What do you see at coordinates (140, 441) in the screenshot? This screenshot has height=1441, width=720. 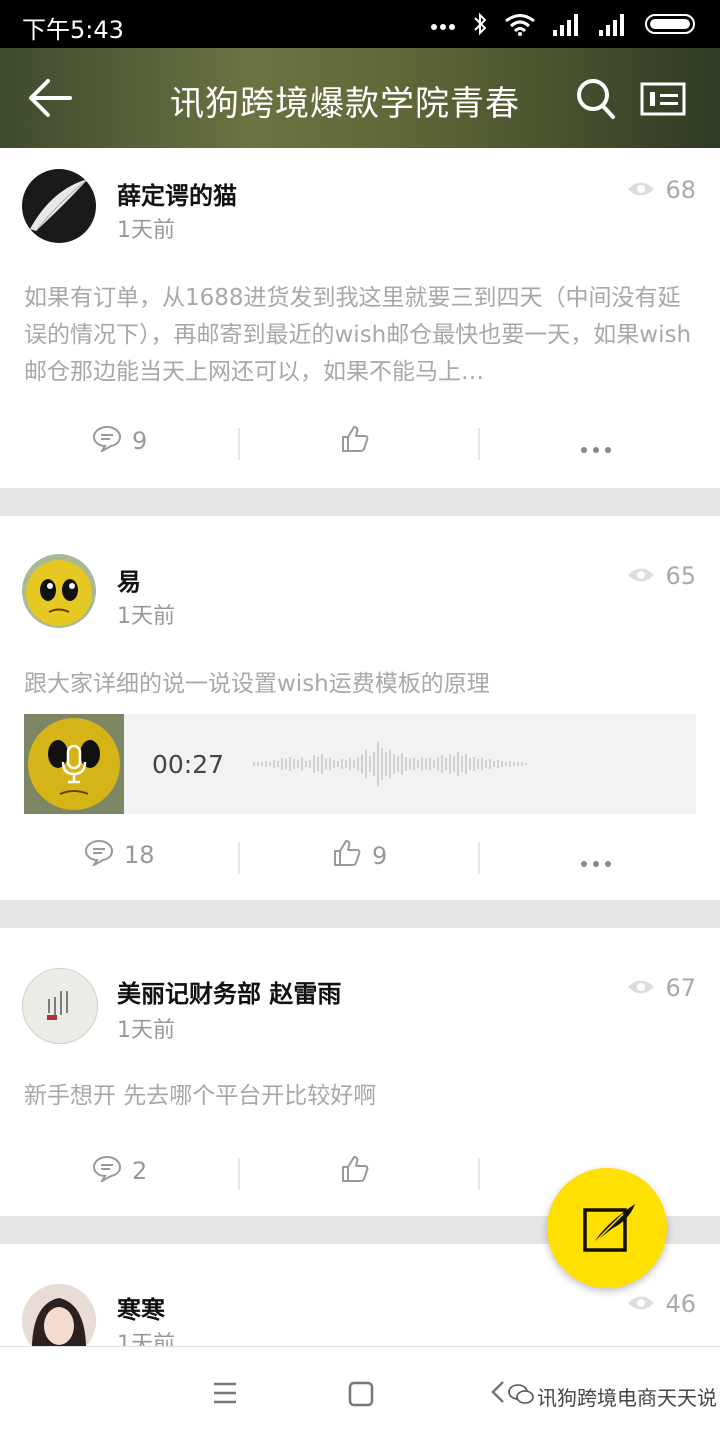 I see `comment-count: 9` at bounding box center [140, 441].